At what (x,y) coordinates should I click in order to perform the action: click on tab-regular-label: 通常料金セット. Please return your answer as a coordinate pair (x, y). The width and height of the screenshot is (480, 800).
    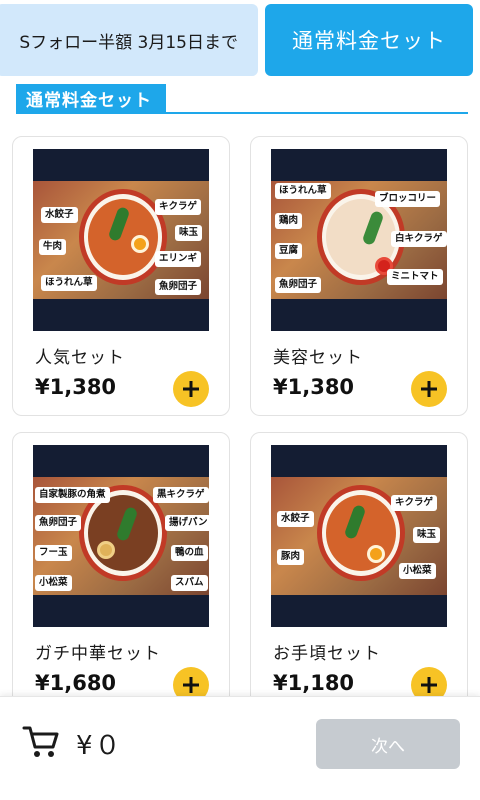
    Looking at the image, I should click on (369, 41).